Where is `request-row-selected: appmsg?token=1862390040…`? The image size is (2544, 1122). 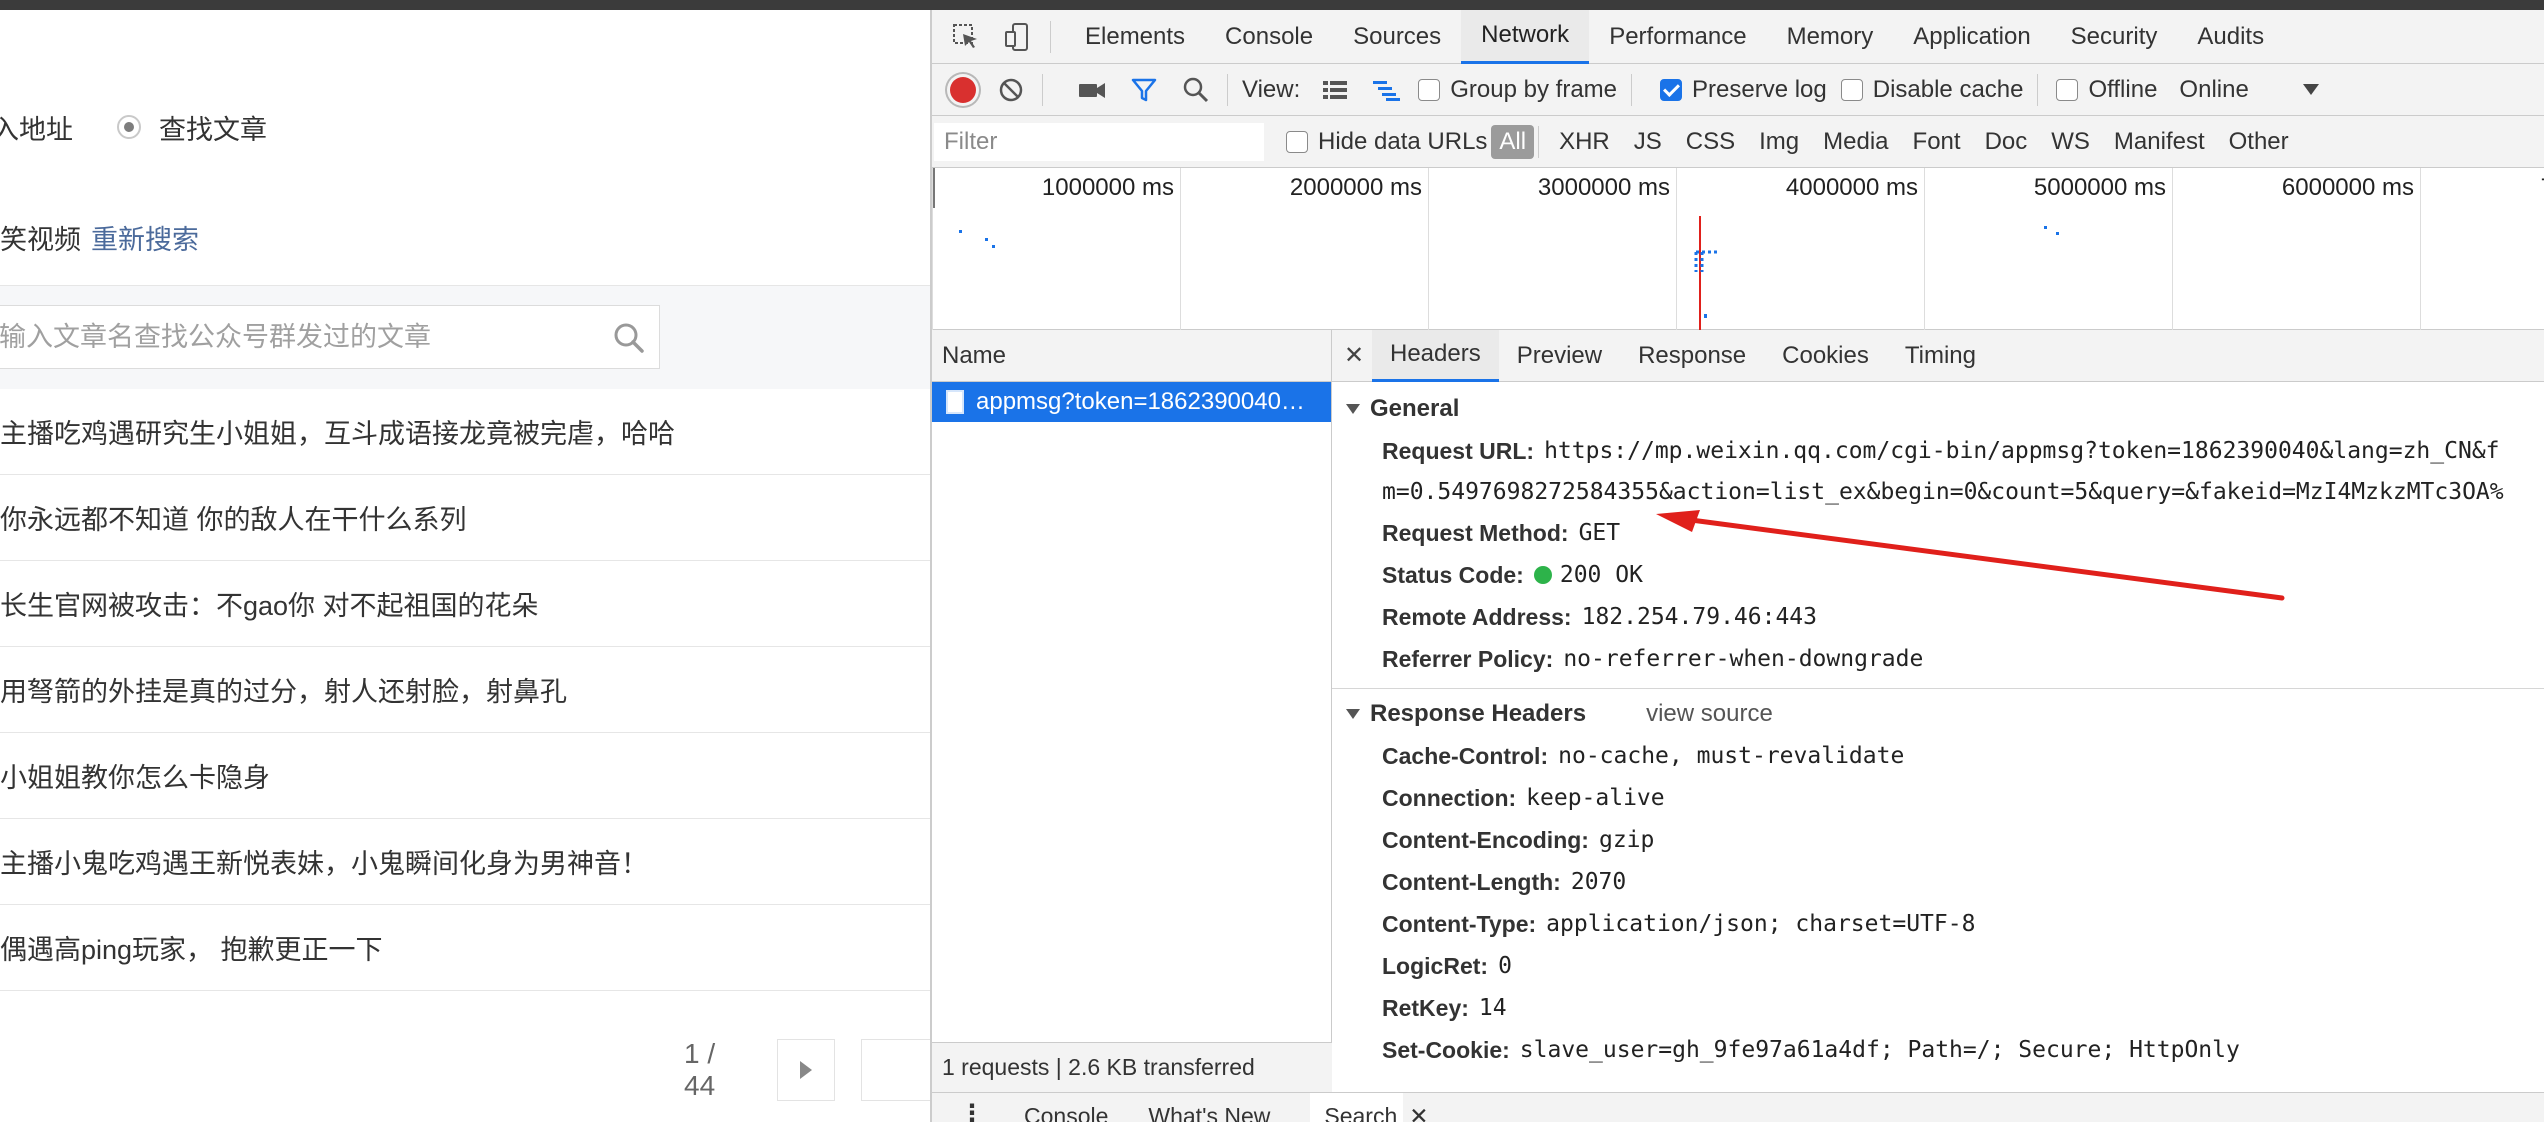 request-row-selected: appmsg?token=1862390040… is located at coordinates (1131, 402).